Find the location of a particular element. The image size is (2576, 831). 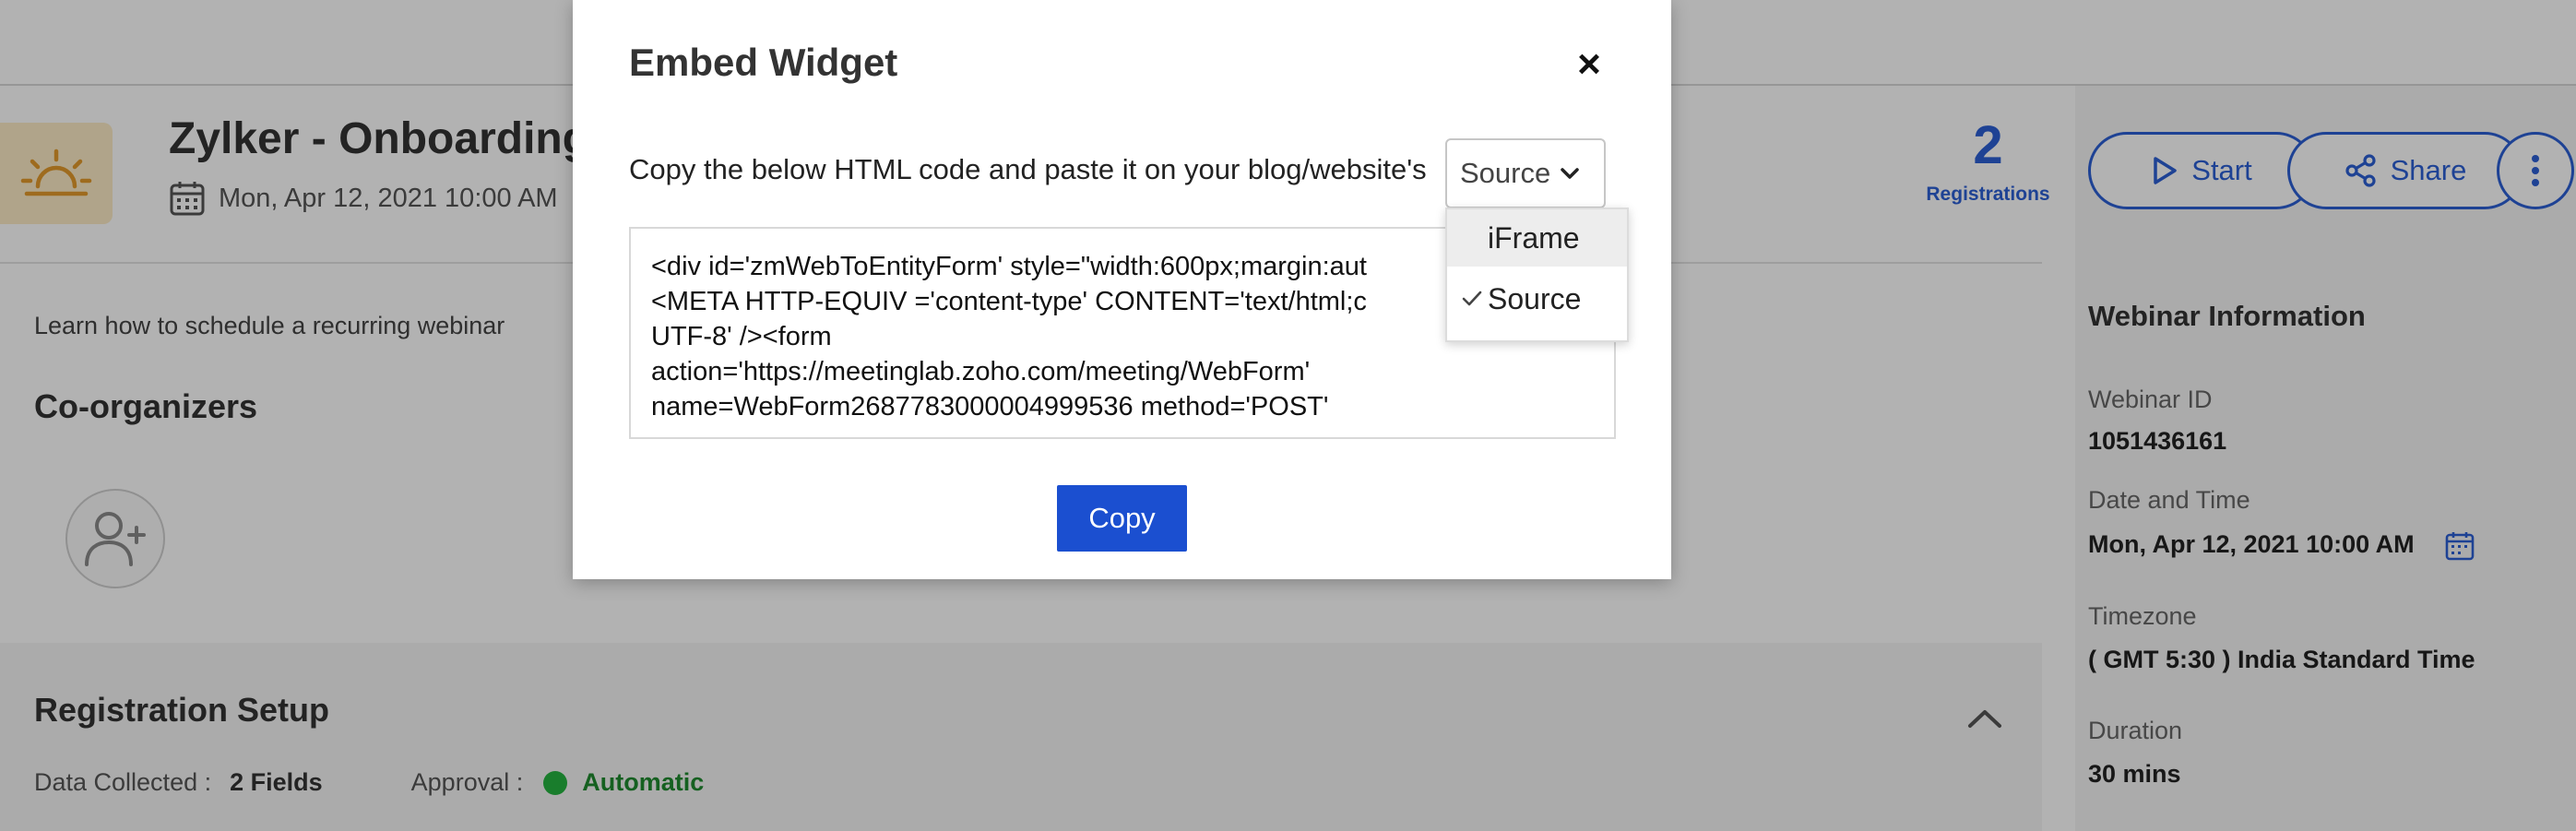

copy-button: Copy is located at coordinates (1122, 518).